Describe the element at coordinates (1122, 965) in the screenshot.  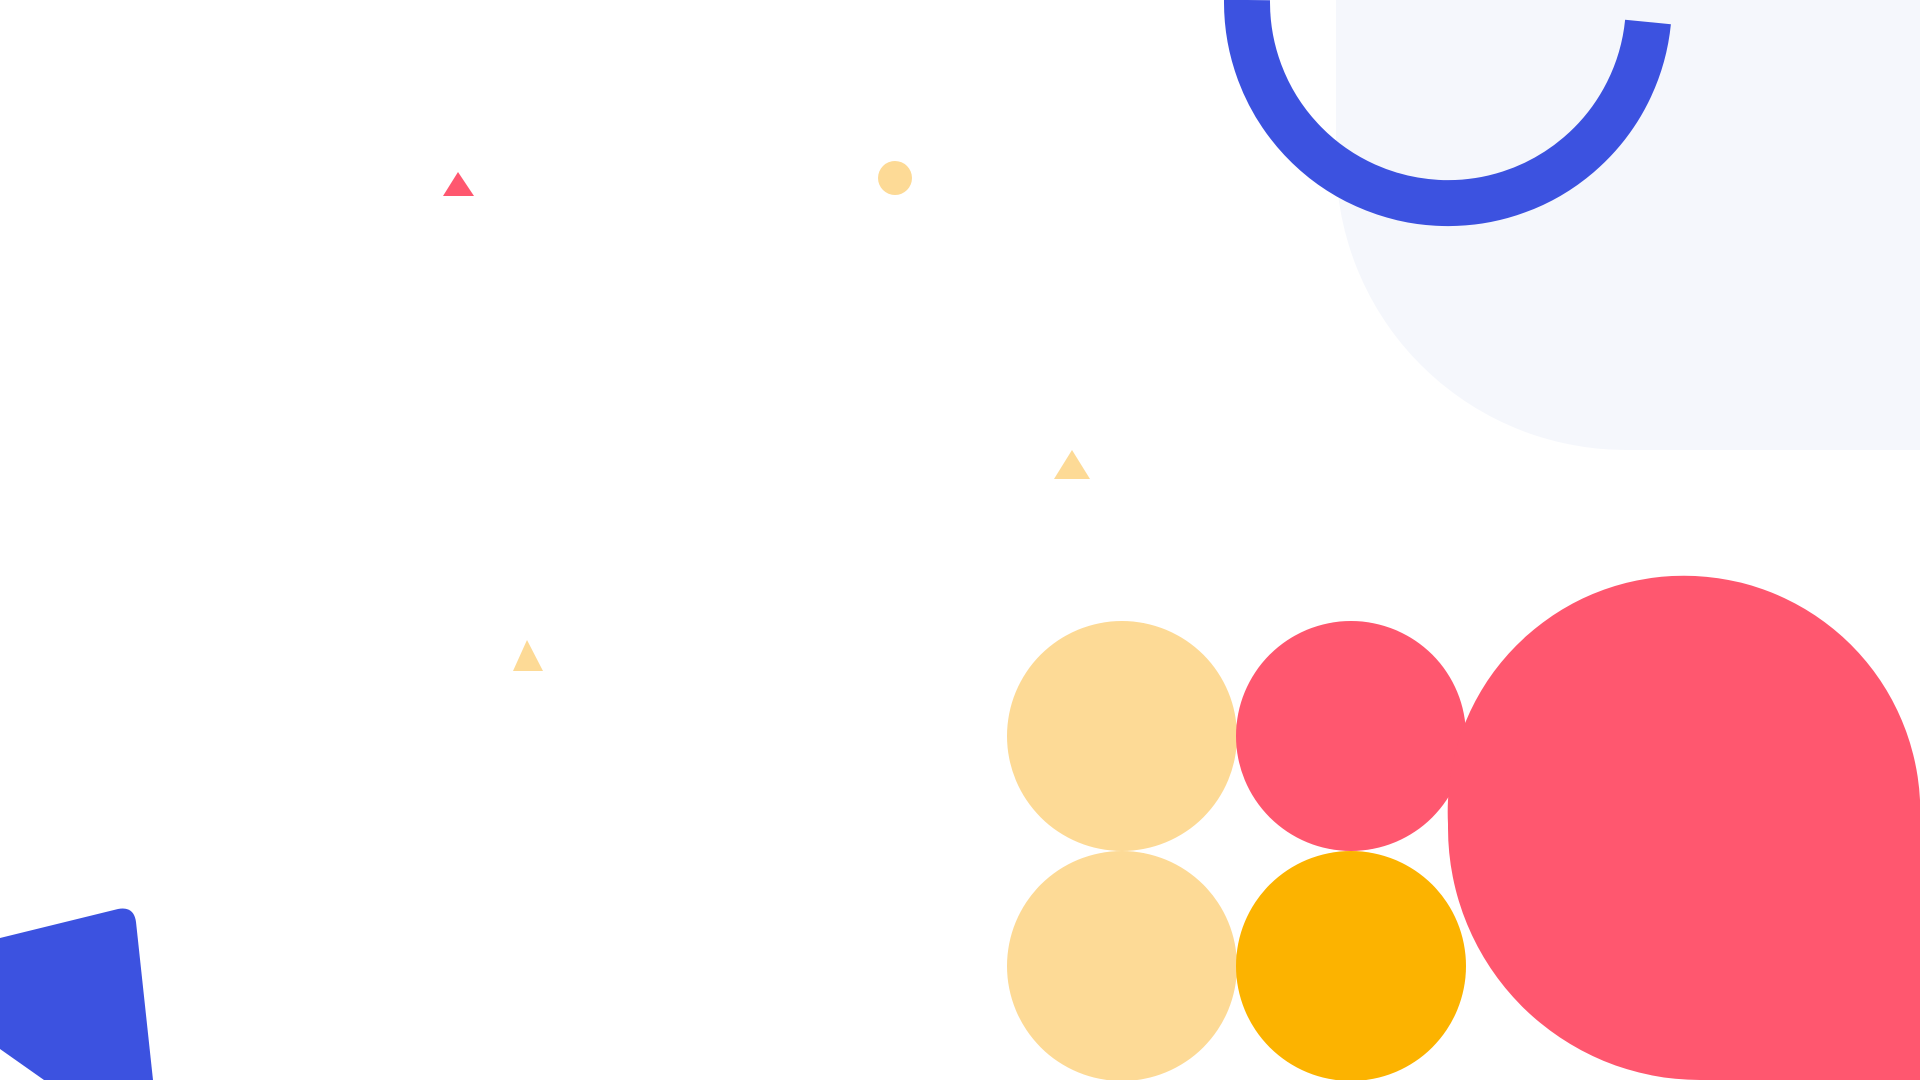
I see `light-yellow-circle-bottom` at that location.